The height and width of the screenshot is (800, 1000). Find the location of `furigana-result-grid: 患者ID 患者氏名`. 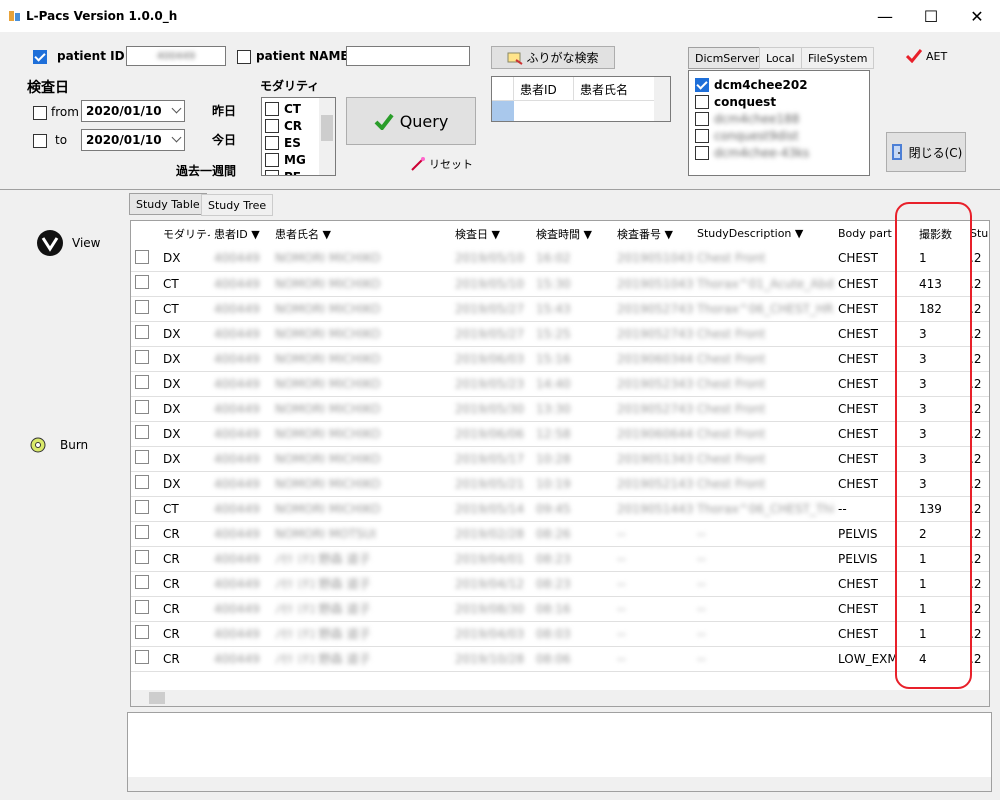

furigana-result-grid: 患者ID 患者氏名 is located at coordinates (581, 99).